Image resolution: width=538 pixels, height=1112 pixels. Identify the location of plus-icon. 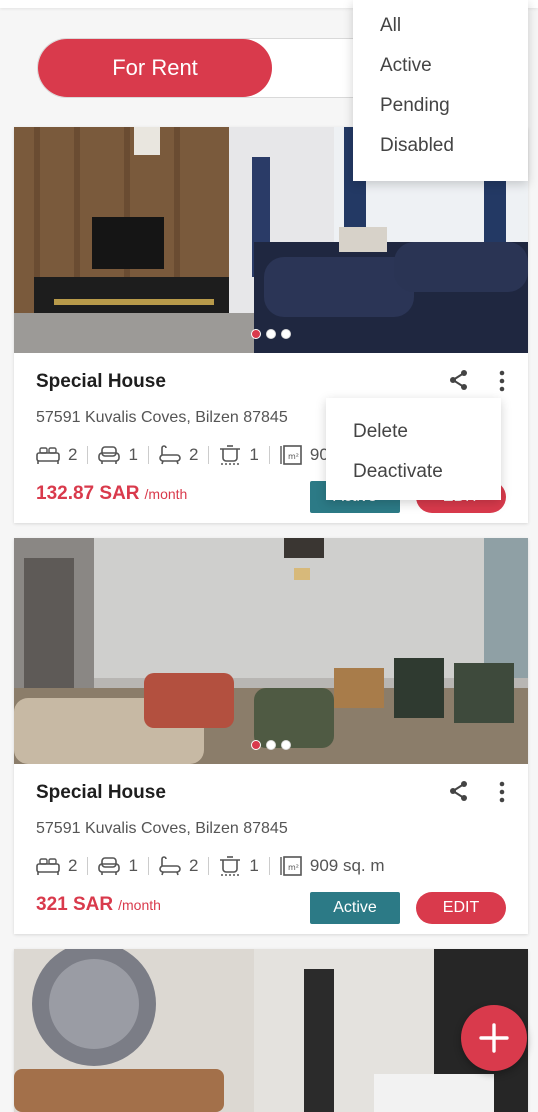
(494, 1038).